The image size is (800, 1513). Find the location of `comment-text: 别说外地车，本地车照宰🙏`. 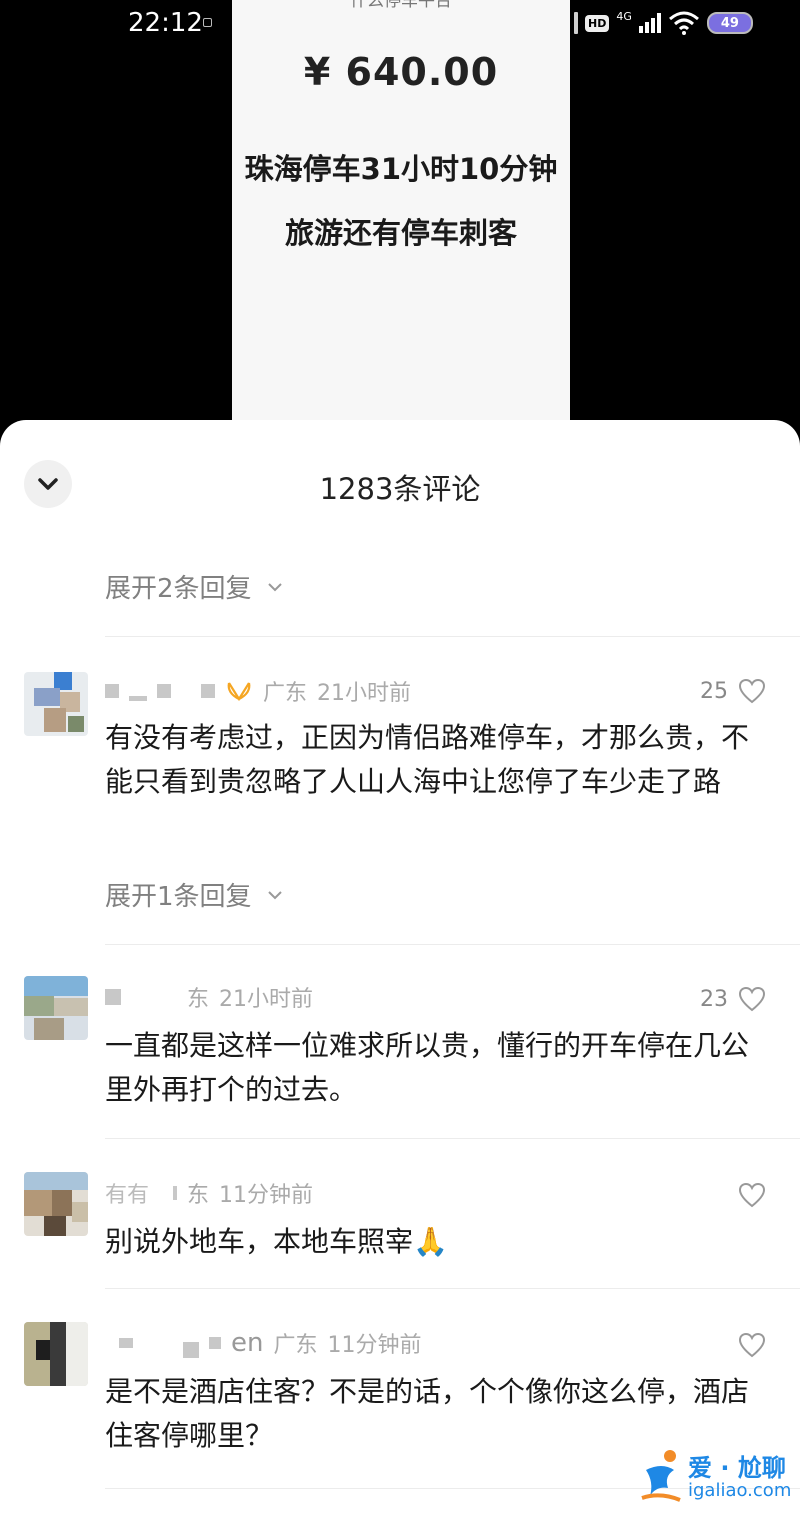

comment-text: 别说外地车，本地车照宰🙏 is located at coordinates (276, 1241).